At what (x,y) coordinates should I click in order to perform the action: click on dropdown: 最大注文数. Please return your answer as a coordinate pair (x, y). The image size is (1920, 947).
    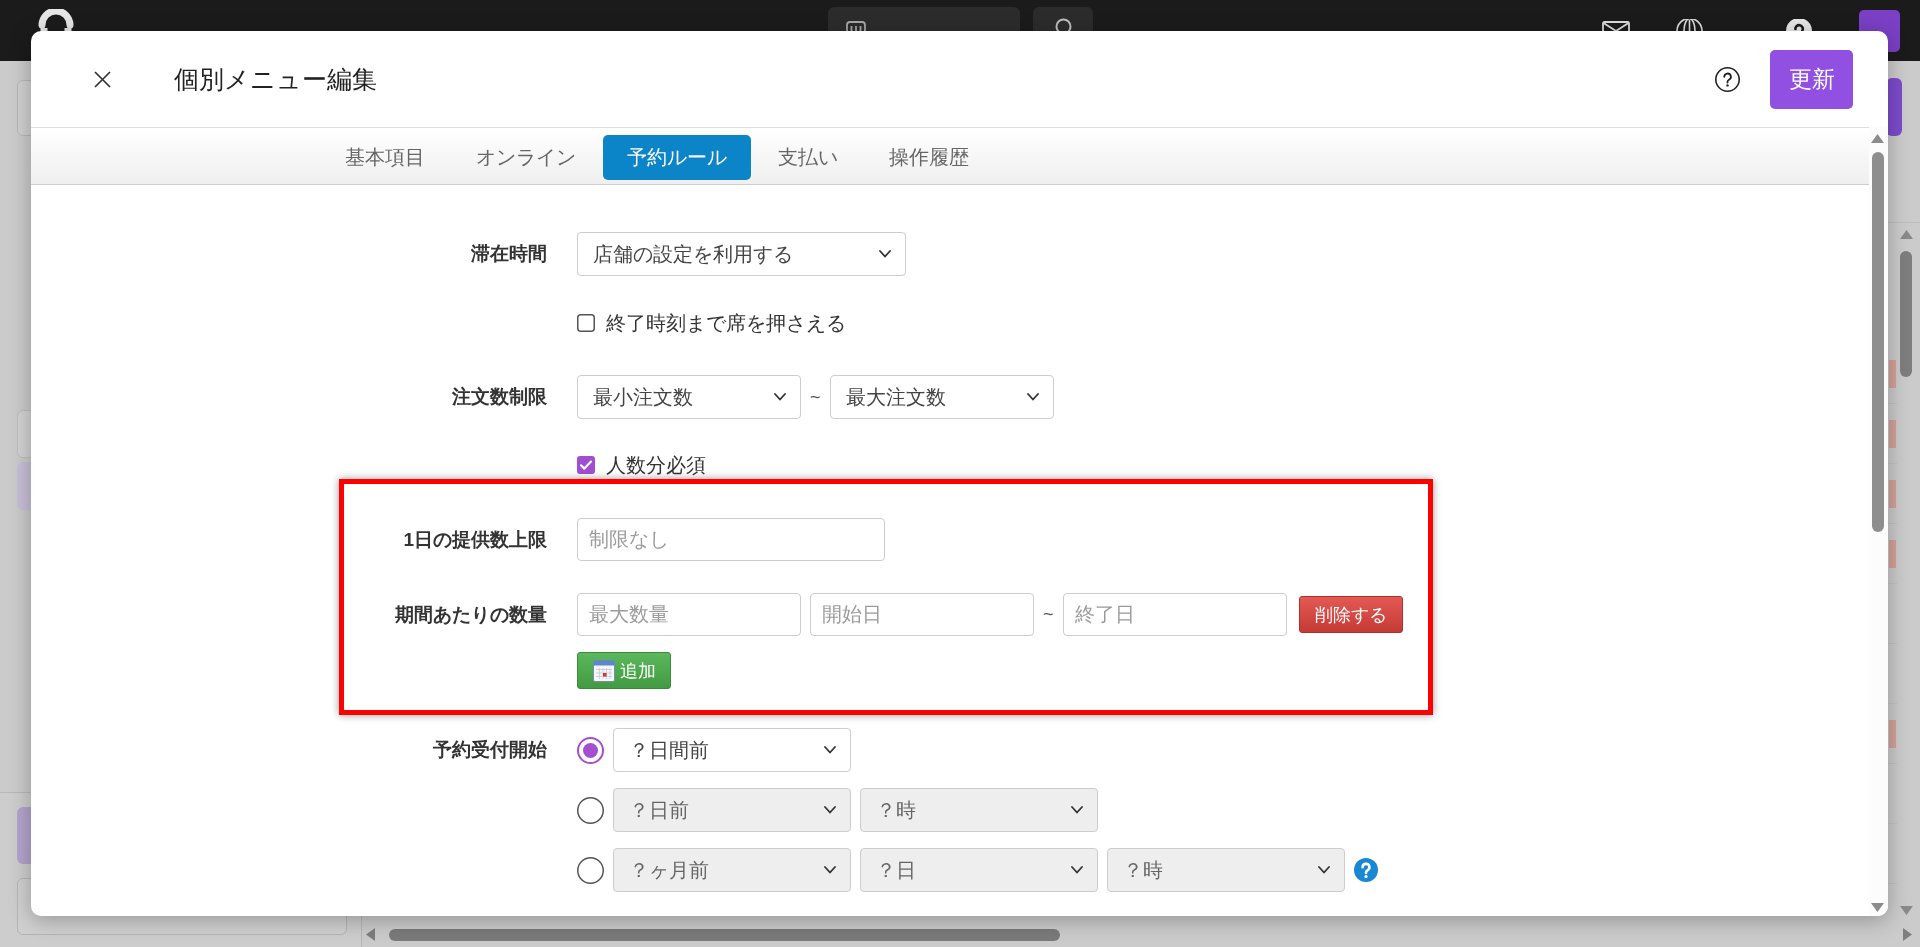
    Looking at the image, I should click on (941, 397).